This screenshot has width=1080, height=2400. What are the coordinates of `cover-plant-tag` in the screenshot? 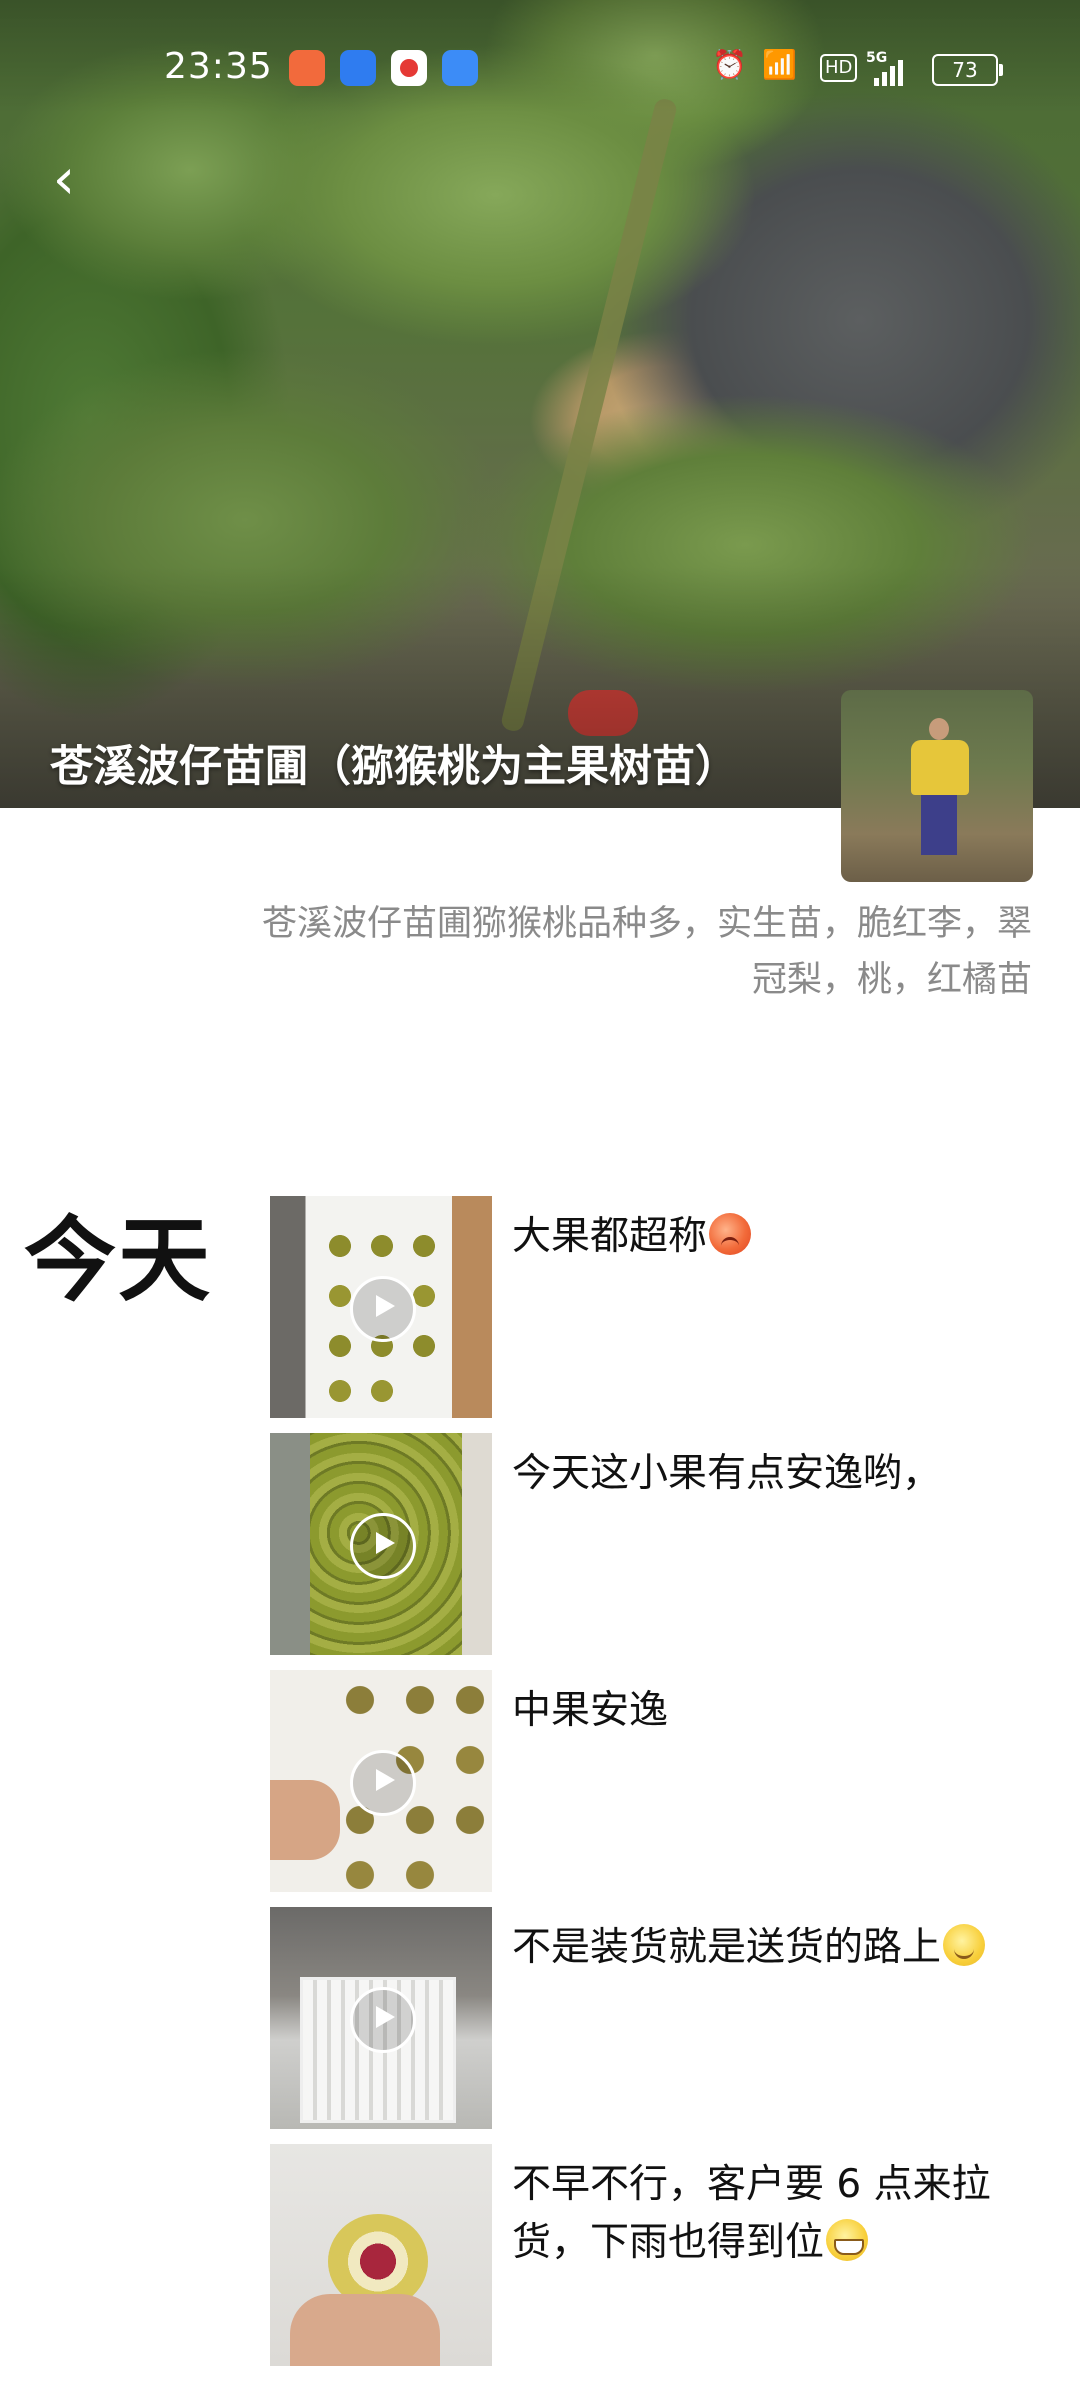 It's located at (603, 713).